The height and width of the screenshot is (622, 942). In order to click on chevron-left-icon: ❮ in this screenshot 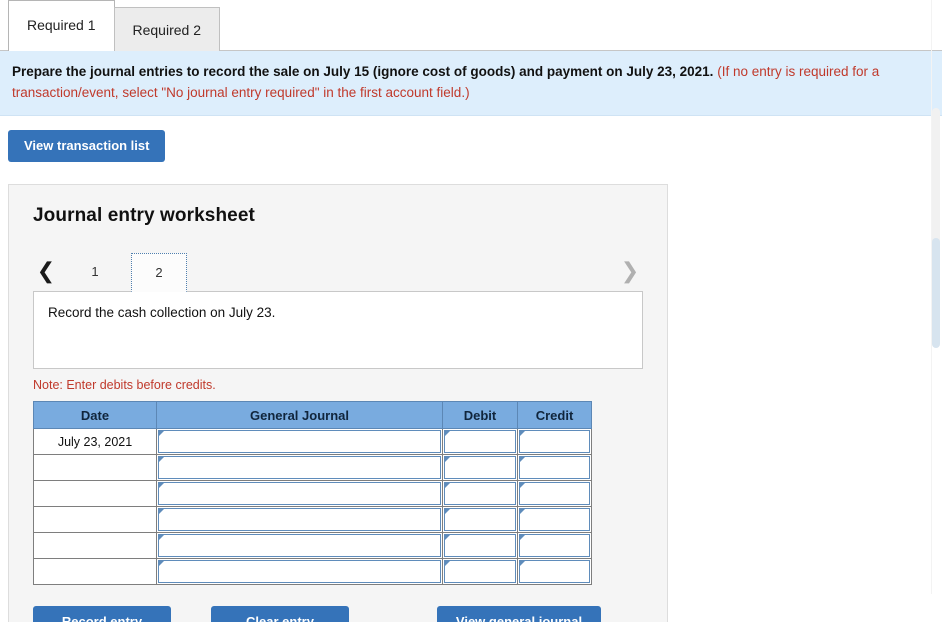, I will do `click(46, 272)`.